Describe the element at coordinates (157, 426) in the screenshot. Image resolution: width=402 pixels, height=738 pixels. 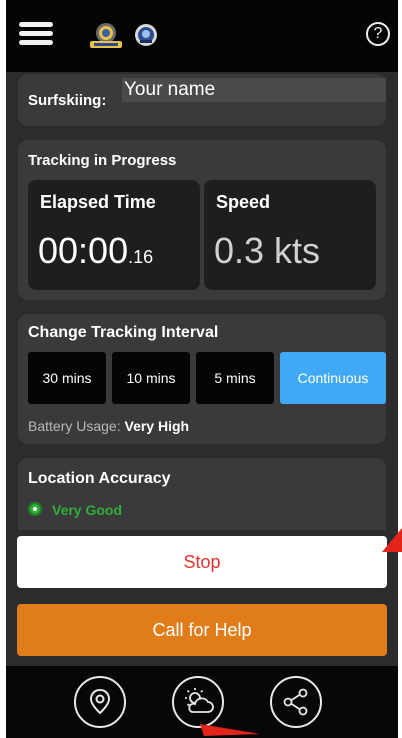
I see `battery-usage-value: Very High` at that location.